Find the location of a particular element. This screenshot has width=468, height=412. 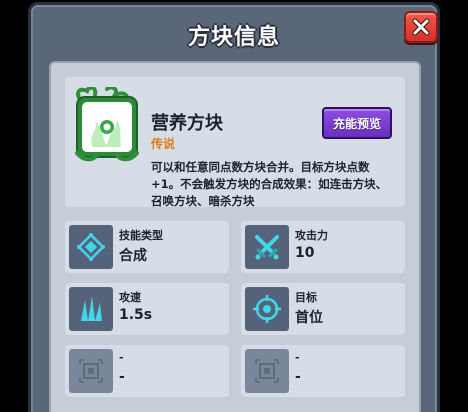

stat-value: 合成 is located at coordinates (133, 256).